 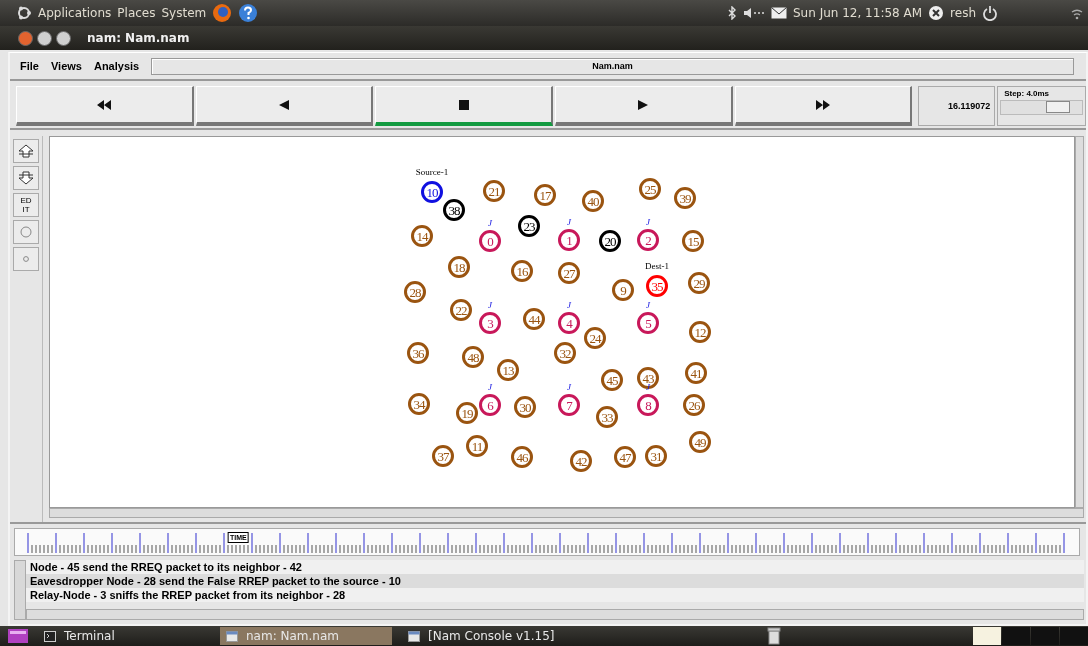 I want to click on network-node: 33, so click(x=607, y=417).